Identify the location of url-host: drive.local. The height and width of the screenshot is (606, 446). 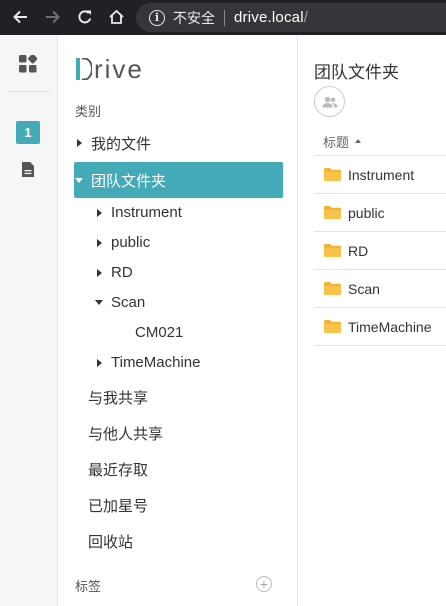
(269, 17).